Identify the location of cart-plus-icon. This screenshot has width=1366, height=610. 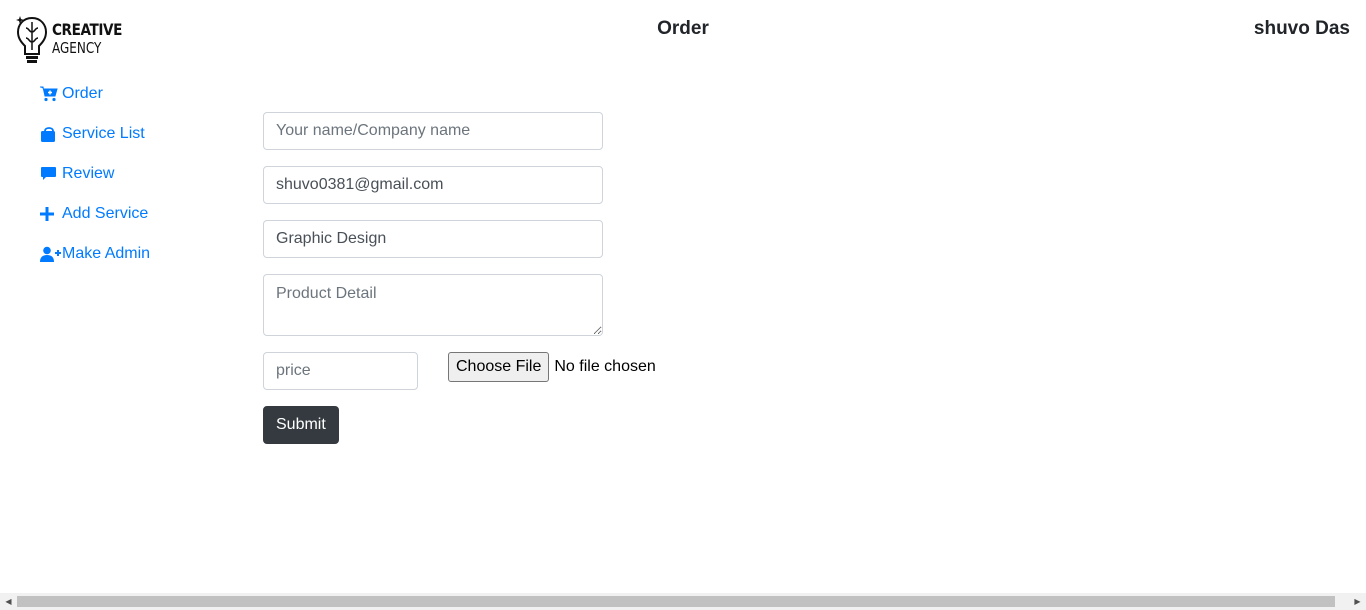
(49, 94).